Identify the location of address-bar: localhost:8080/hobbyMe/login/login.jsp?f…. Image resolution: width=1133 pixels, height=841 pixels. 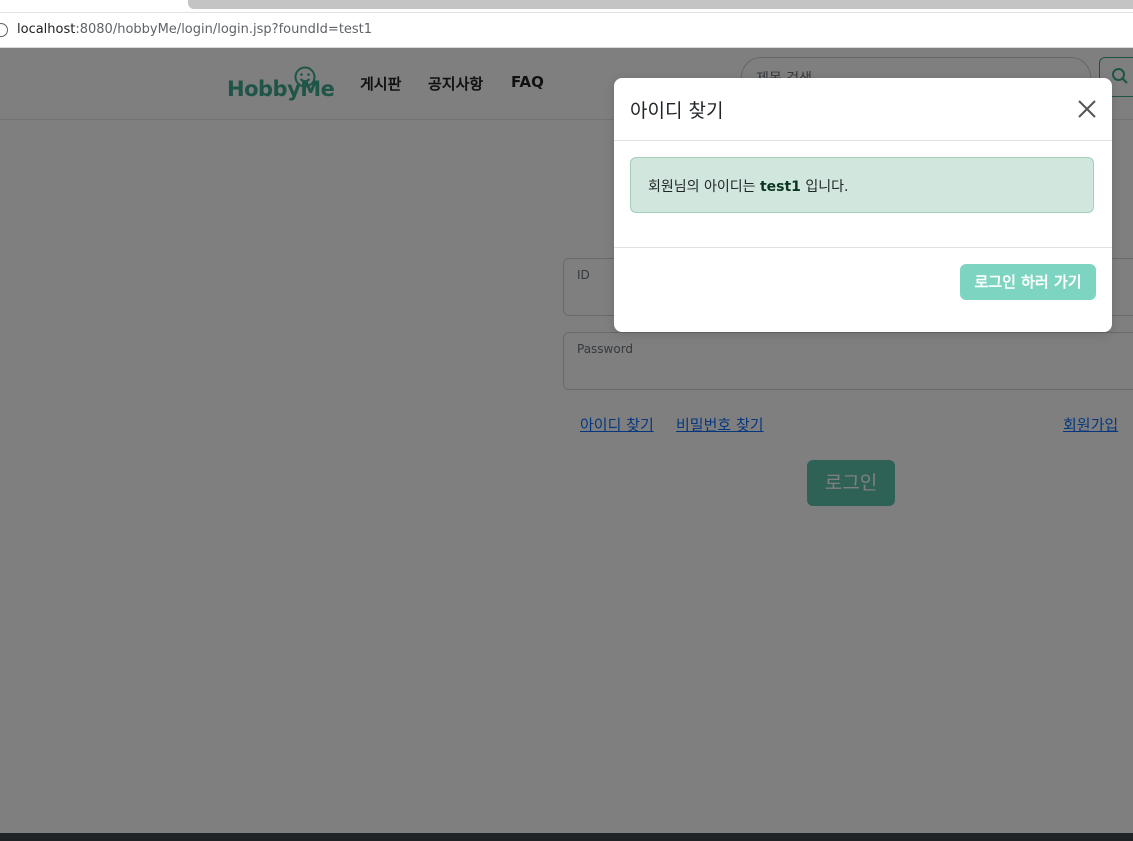
(566, 30).